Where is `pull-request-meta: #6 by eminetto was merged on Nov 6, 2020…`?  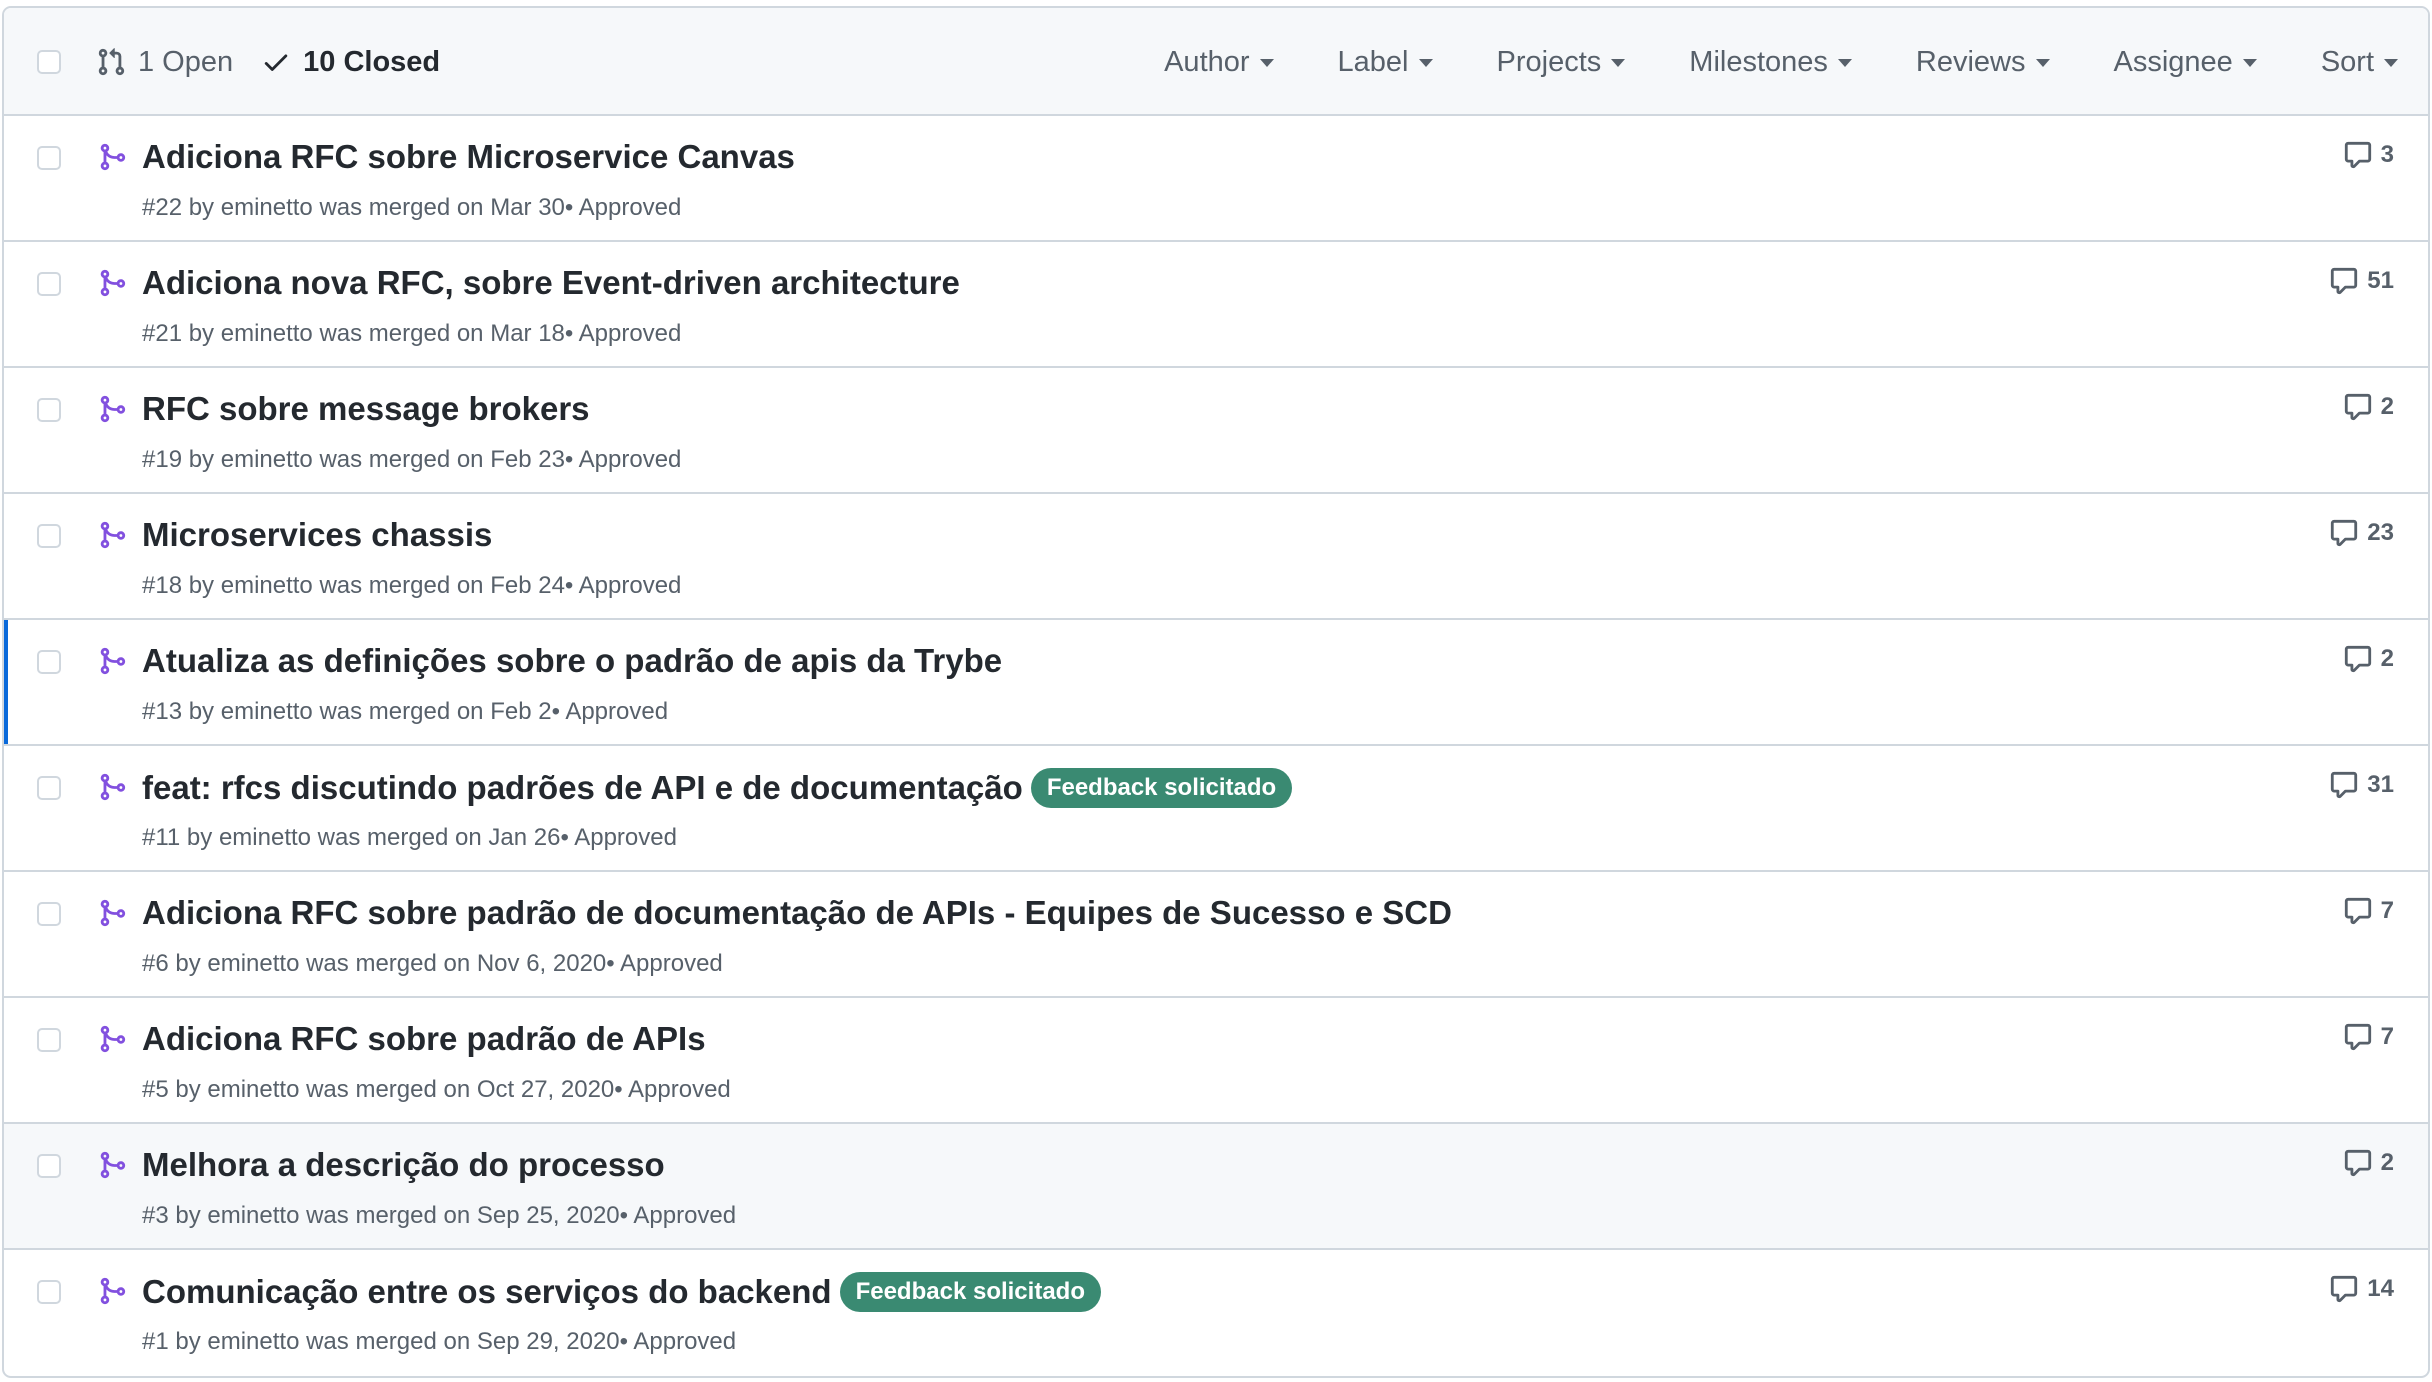
pull-request-meta: #6 by eminetto was merged on Nov 6, 2020… is located at coordinates (432, 963).